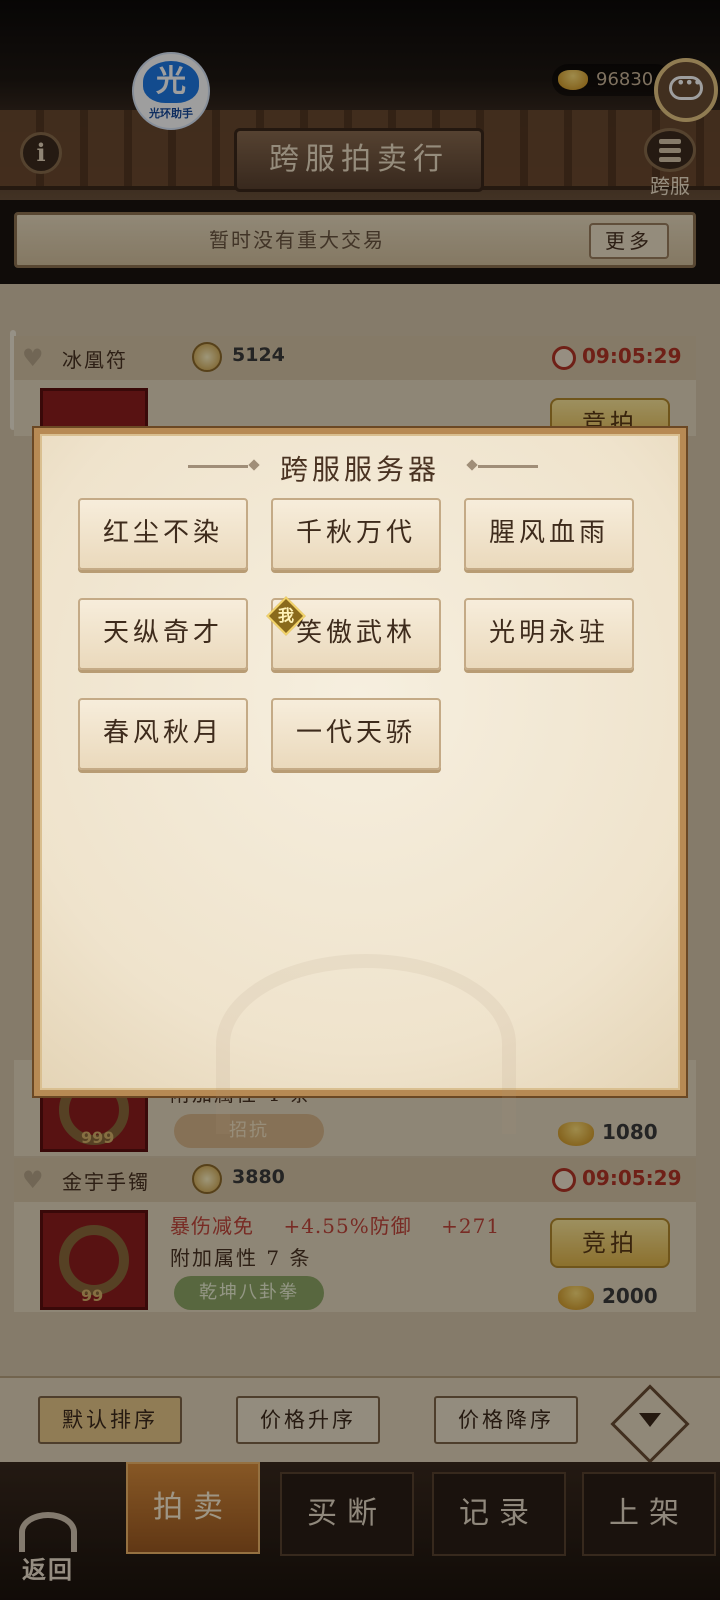 The height and width of the screenshot is (1600, 720). I want to click on server-button: 春风秋月, so click(163, 734).